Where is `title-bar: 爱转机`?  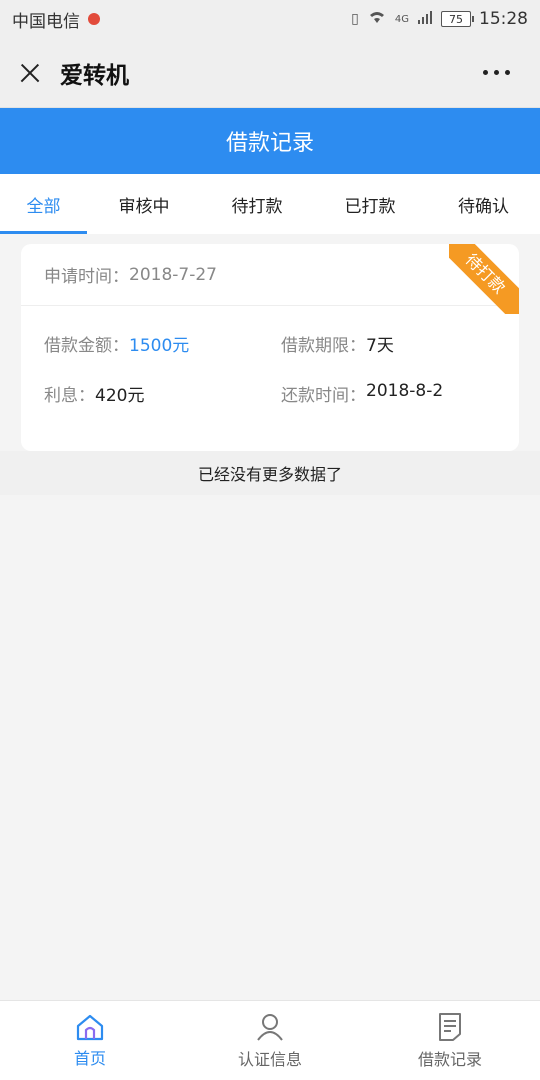 title-bar: 爱转机 is located at coordinates (270, 73).